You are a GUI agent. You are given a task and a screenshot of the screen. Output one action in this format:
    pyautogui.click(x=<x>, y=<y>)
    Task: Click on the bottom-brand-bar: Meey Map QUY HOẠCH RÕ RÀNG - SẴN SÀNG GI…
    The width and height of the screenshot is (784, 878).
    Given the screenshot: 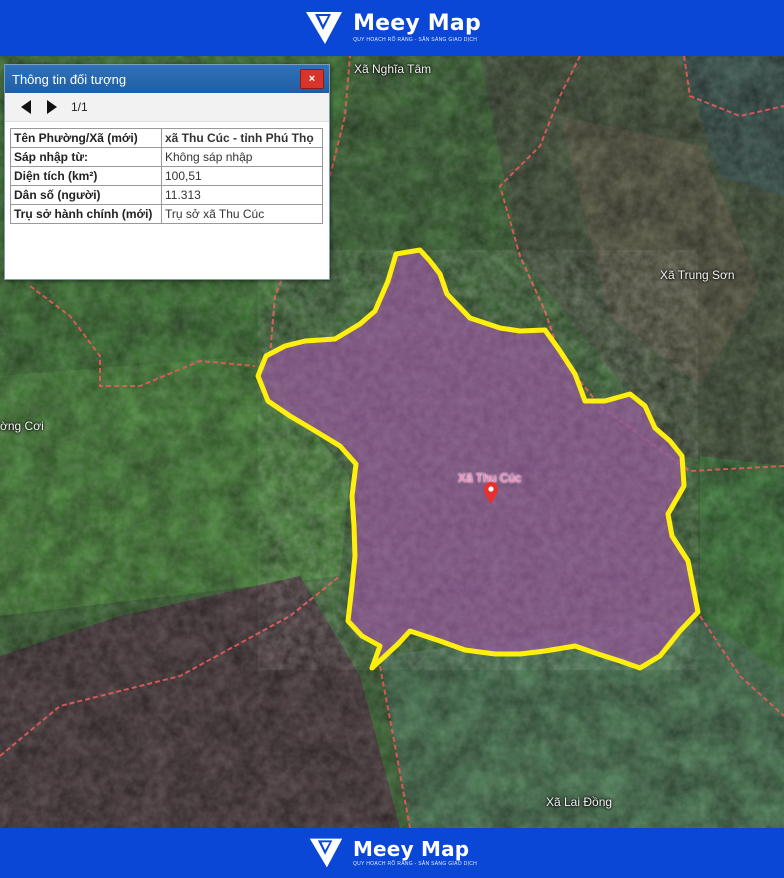 What is the action you would take?
    pyautogui.click(x=392, y=853)
    